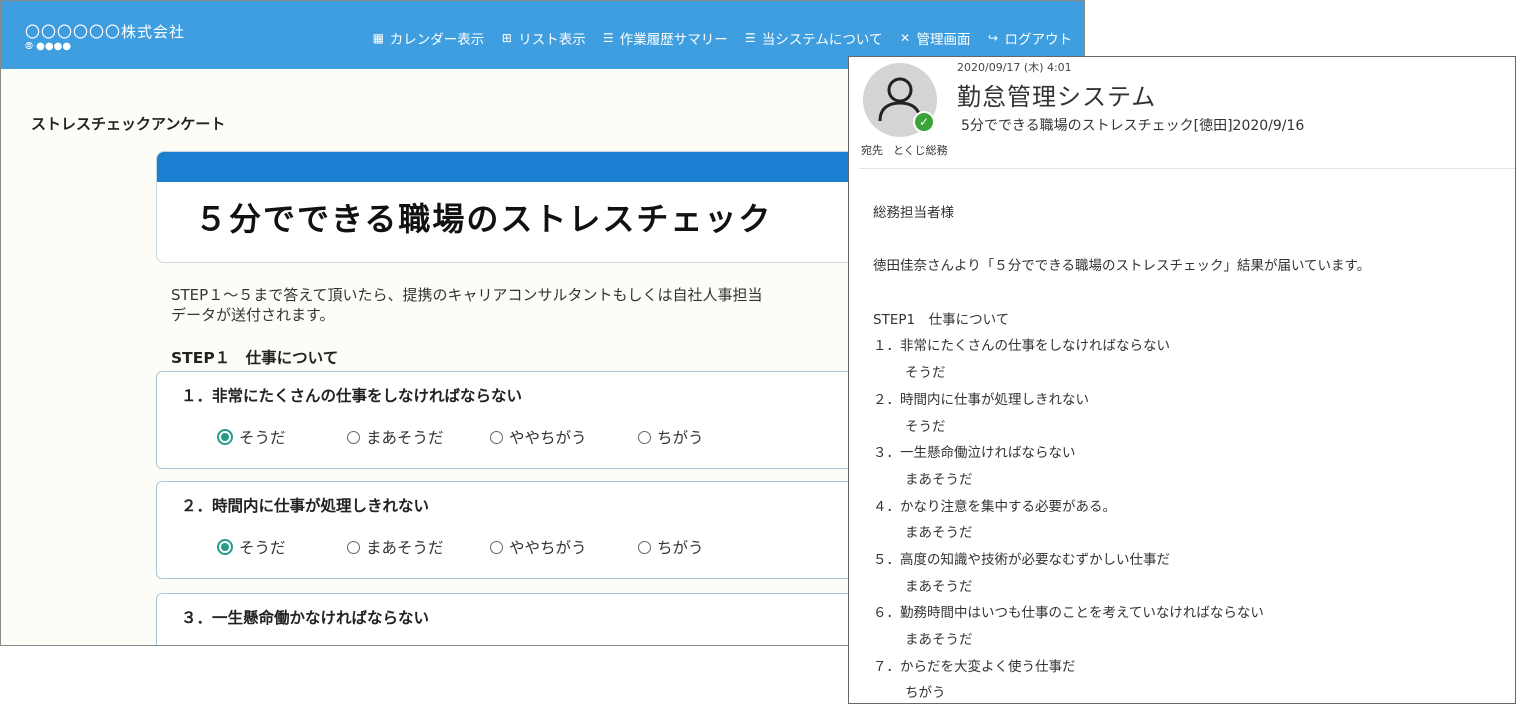  I want to click on body-line: STEP1 仕事について, so click(941, 319).